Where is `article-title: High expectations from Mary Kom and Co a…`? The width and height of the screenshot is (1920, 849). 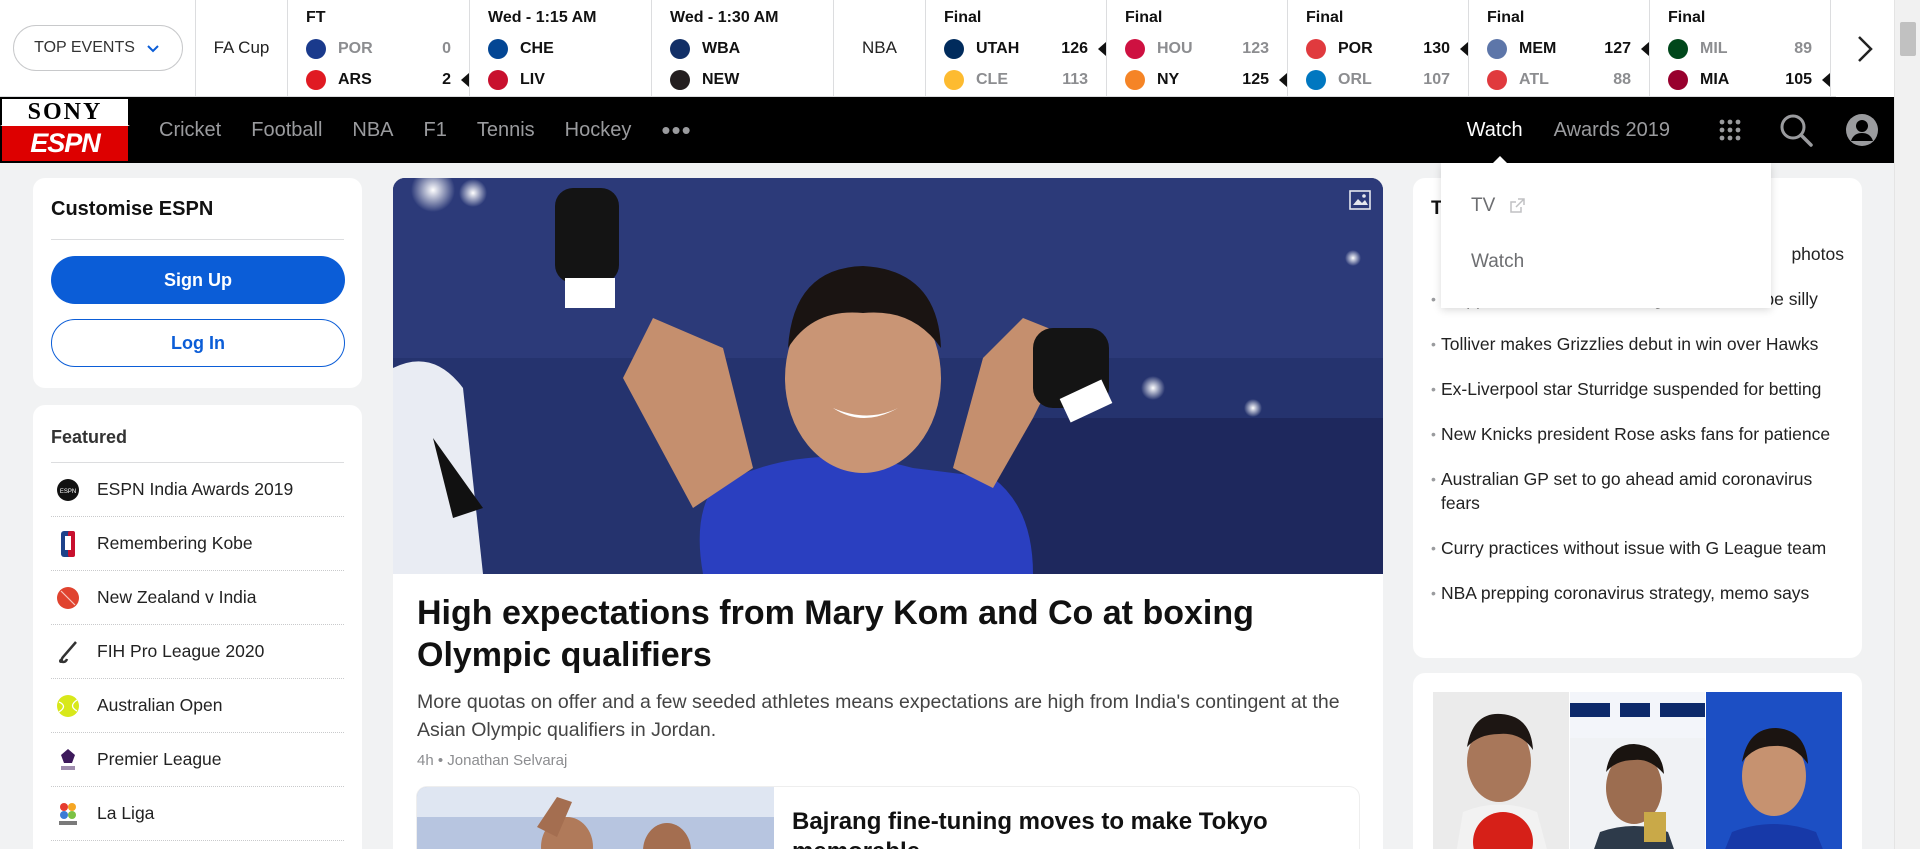 article-title: High expectations from Mary Kom and Co a… is located at coordinates (888, 634).